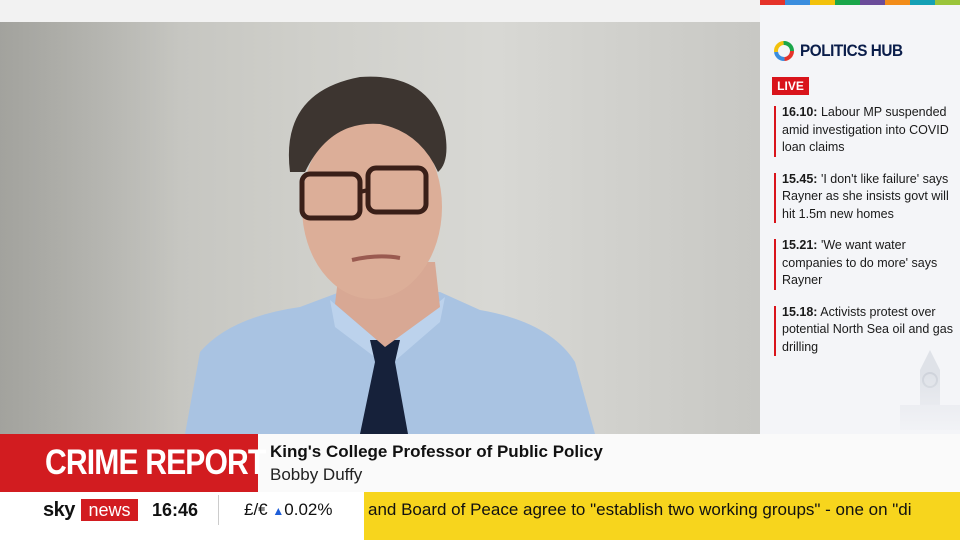  I want to click on politics-hub-color-bar, so click(860, 2).